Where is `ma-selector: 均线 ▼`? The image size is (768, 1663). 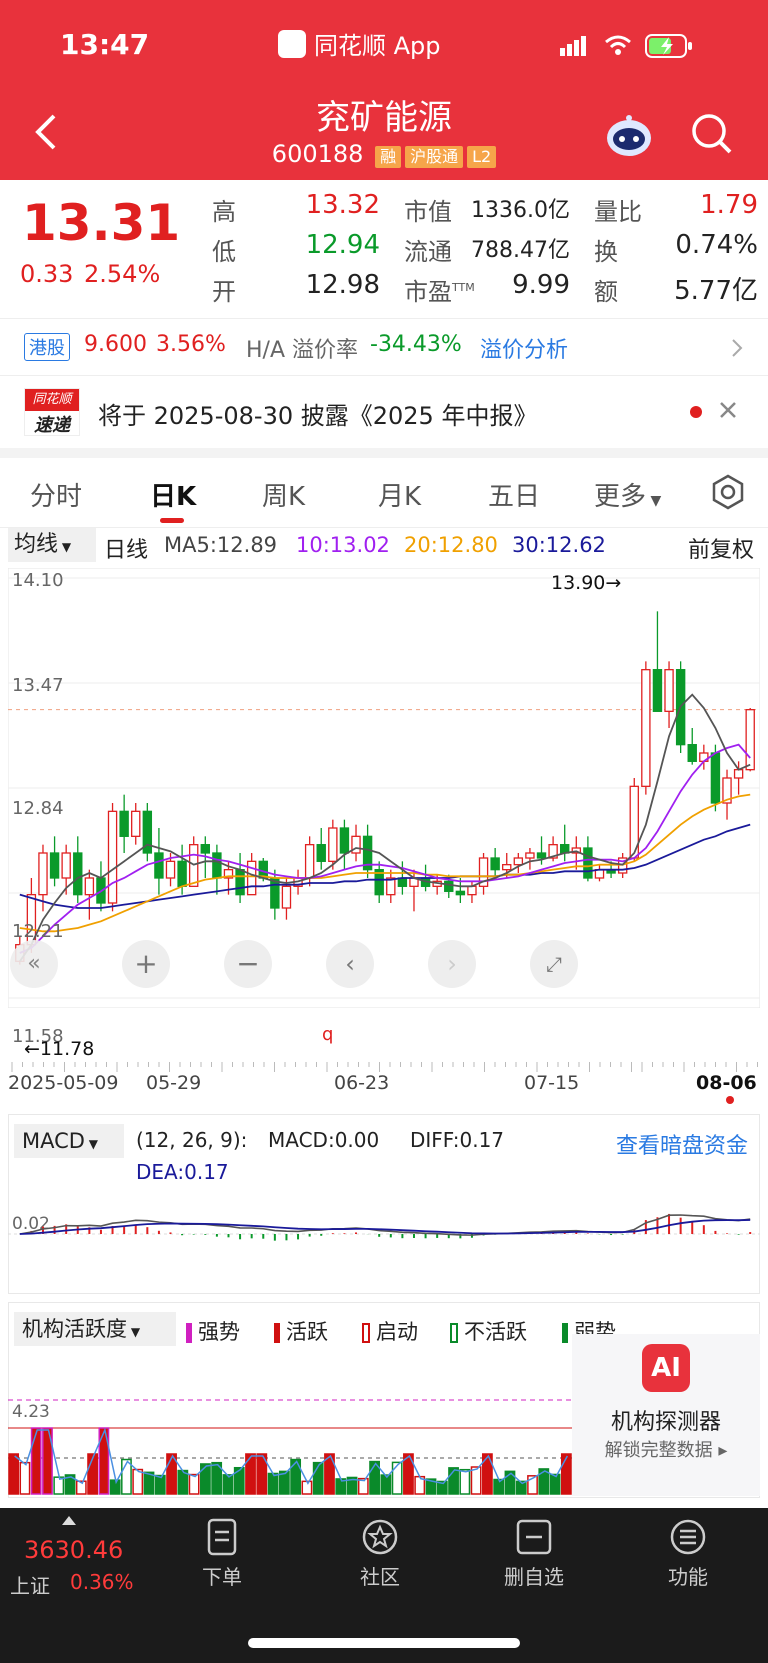 ma-selector: 均线 ▼ is located at coordinates (52, 545).